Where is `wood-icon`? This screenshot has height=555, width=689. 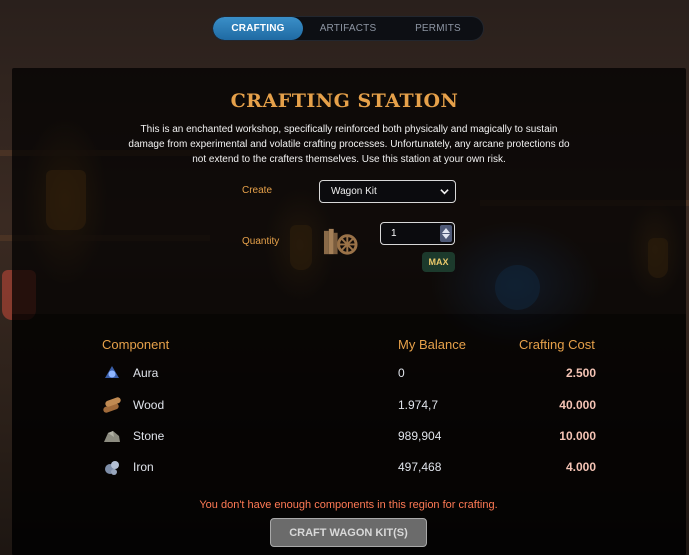 wood-icon is located at coordinates (112, 405).